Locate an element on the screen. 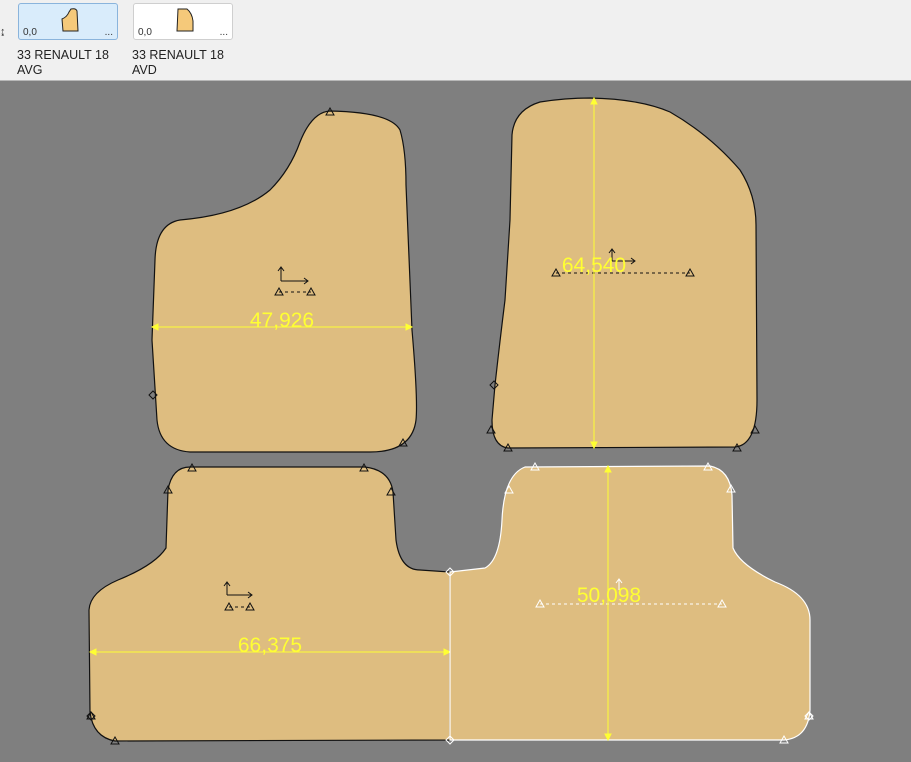 This screenshot has height=762, width=911. piece-label-avg: 33 RENAULT 18 AVG is located at coordinates (63, 63).